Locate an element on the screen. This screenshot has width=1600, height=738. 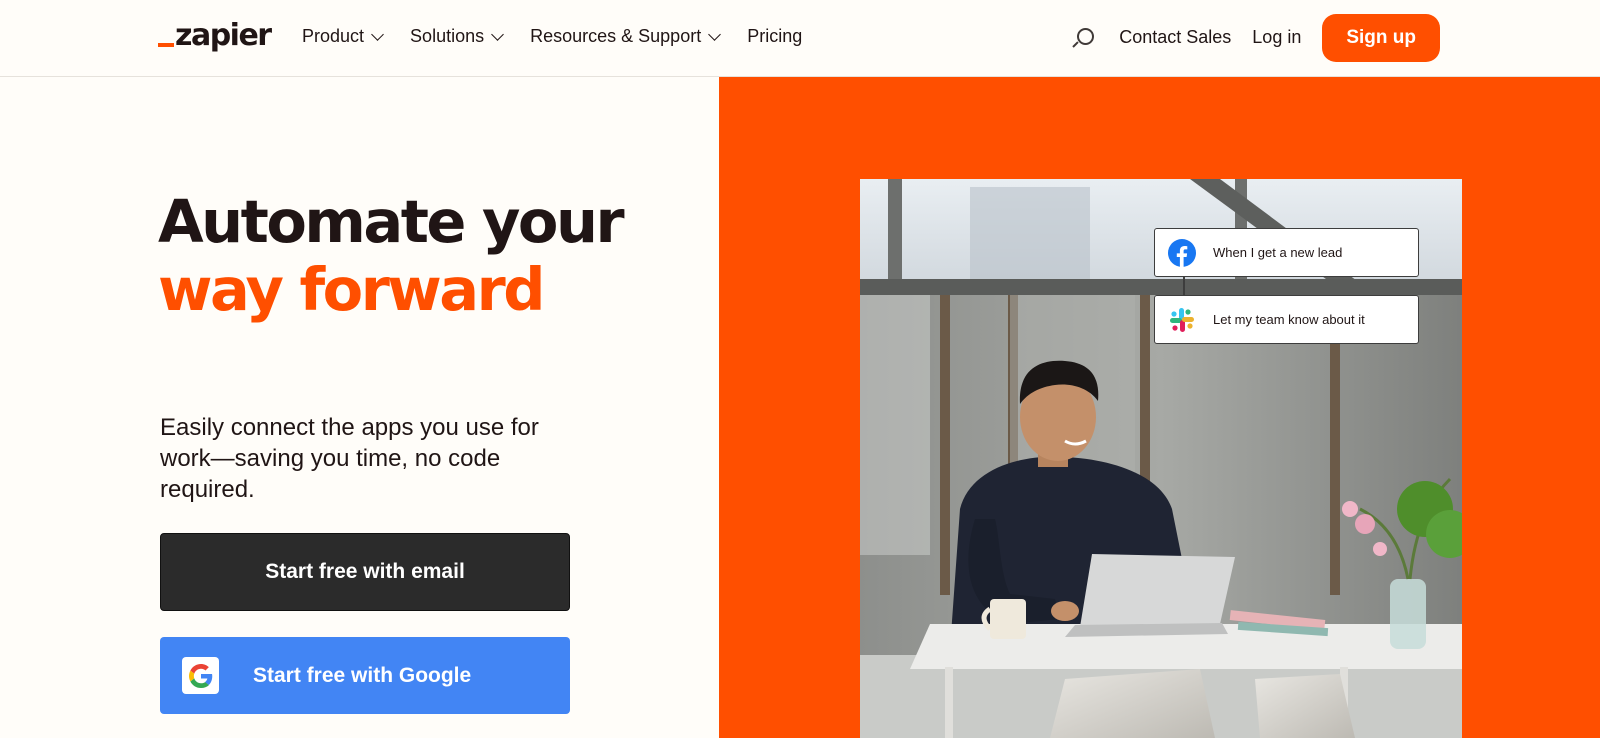
start-free-email-button: Start free with email is located at coordinates (365, 572).